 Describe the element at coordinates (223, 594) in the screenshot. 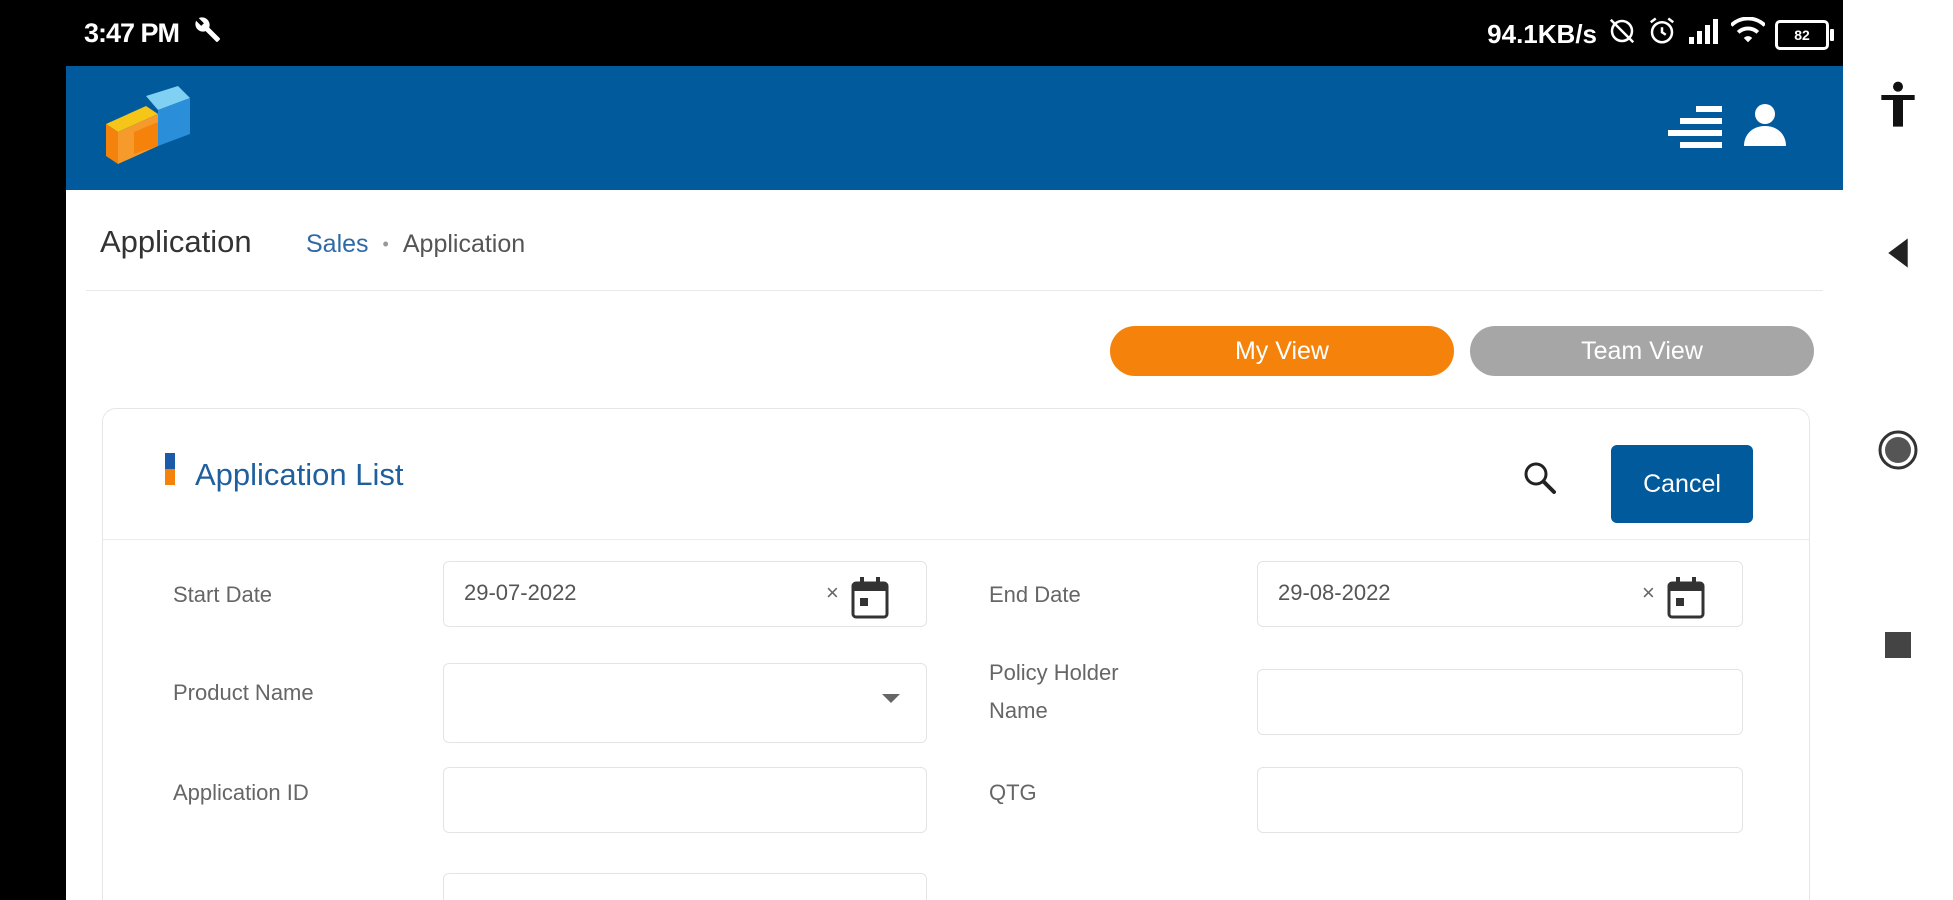

I see `start-date-label: Start Date` at that location.